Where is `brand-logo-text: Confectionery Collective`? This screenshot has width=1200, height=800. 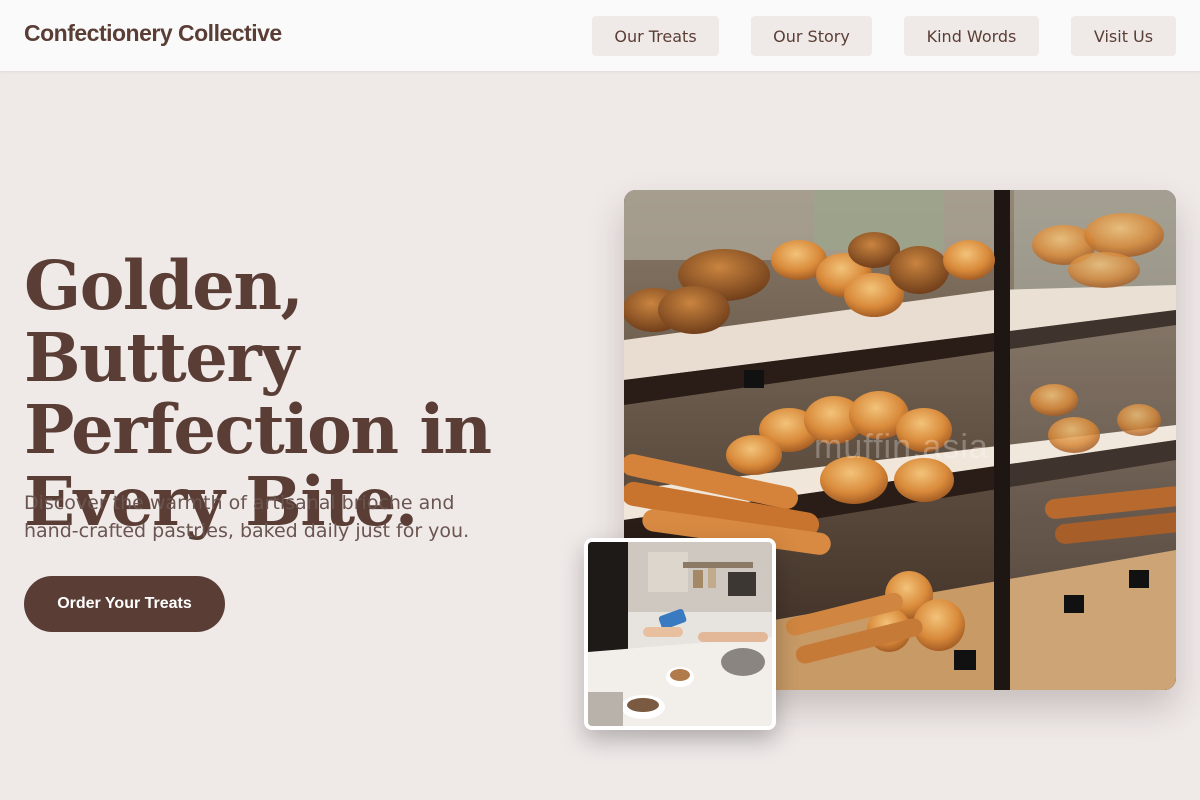
brand-logo-text: Confectionery Collective is located at coordinates (153, 33).